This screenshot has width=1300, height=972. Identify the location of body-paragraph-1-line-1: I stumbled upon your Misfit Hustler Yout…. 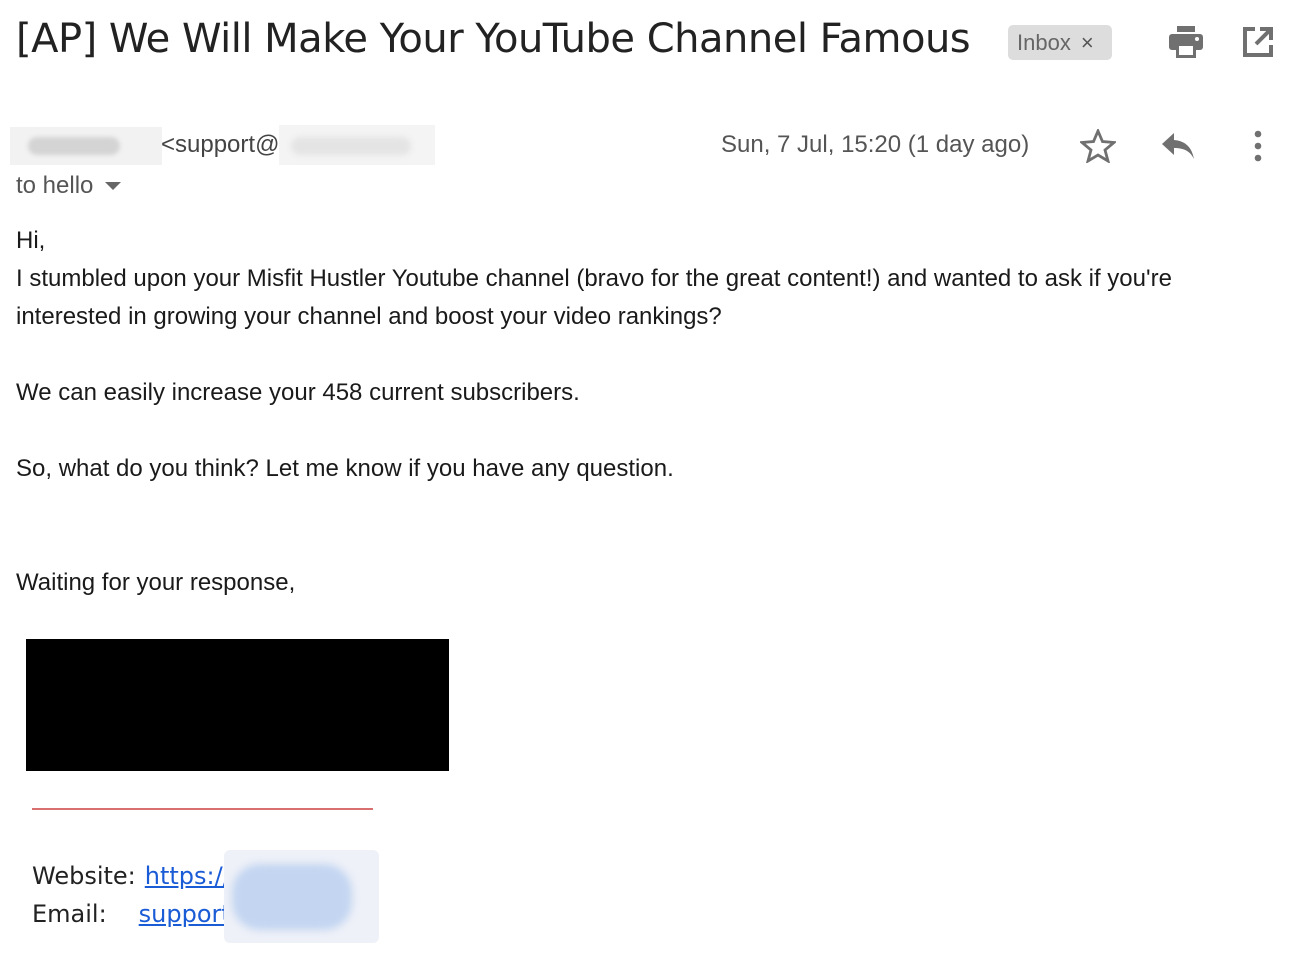
(594, 278).